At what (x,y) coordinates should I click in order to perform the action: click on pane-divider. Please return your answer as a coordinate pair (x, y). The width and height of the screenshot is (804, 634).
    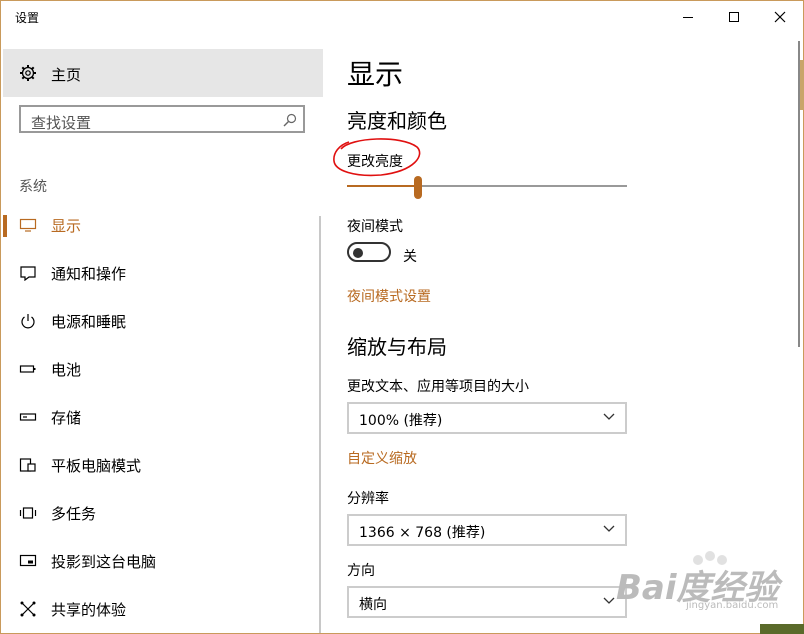
    Looking at the image, I should click on (320, 424).